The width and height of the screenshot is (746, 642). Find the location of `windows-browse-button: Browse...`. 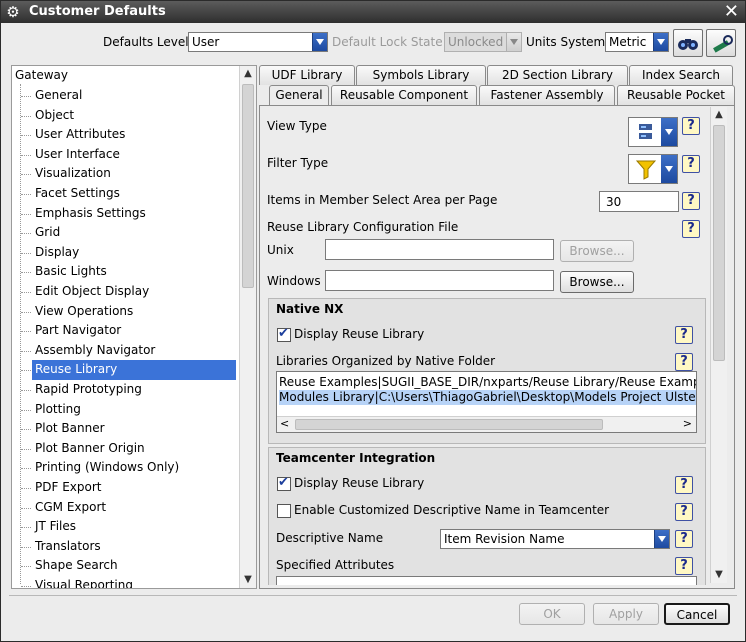

windows-browse-button: Browse... is located at coordinates (597, 282).